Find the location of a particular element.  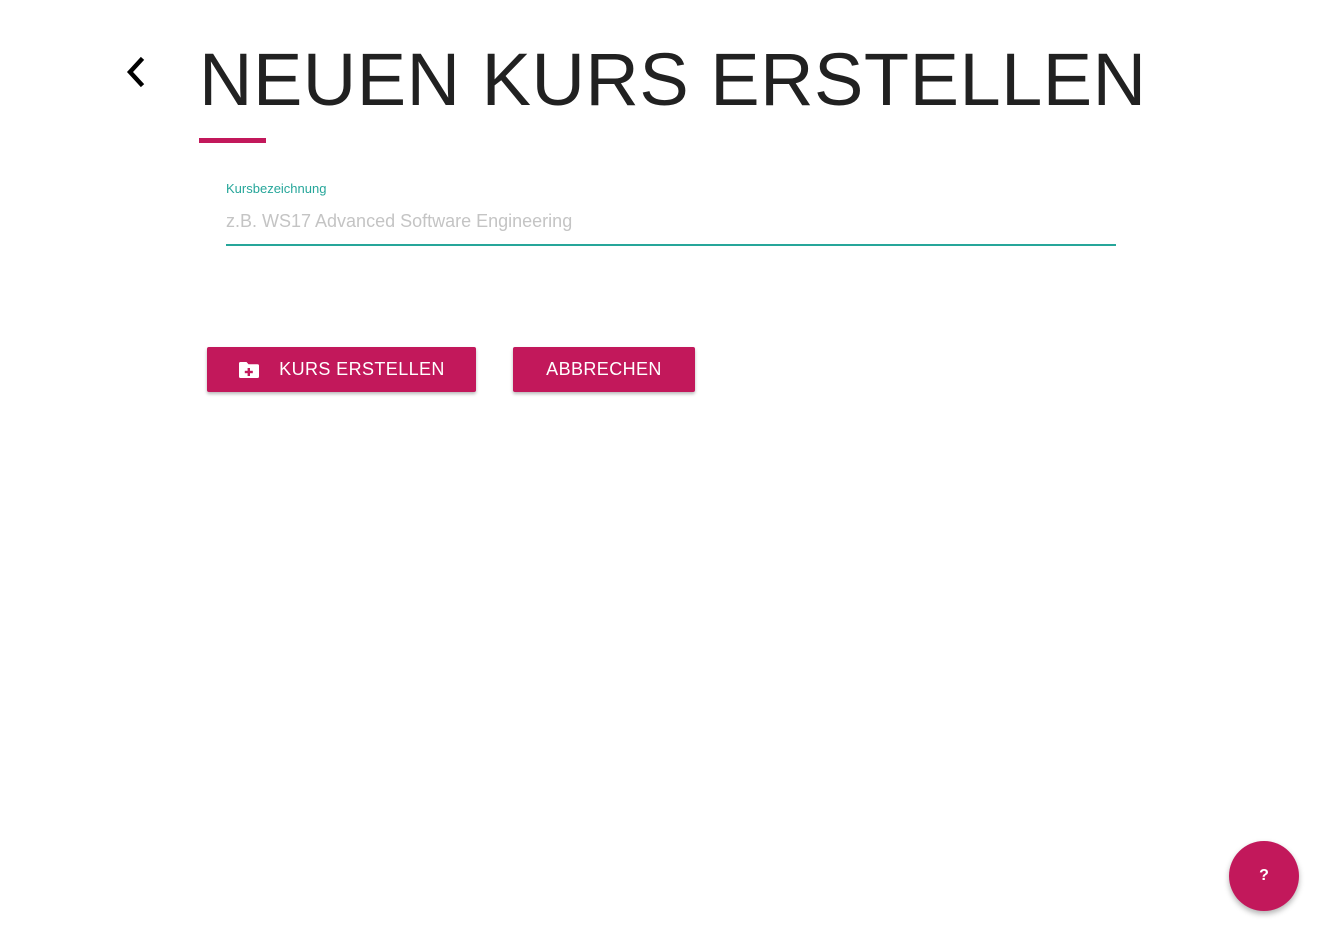

back-button is located at coordinates (136, 72).